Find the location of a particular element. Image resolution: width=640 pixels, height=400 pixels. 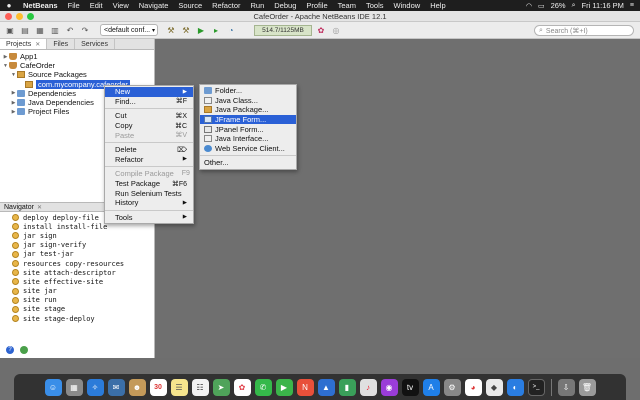

search-input: ⌕ Search (⌘+I) is located at coordinates (584, 30).